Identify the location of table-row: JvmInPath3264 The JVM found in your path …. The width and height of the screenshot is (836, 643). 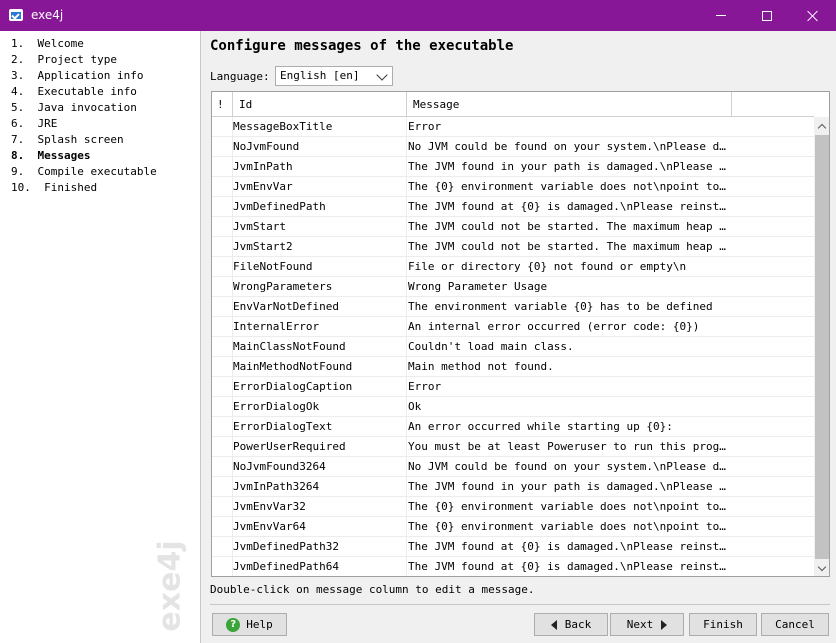
(513, 487).